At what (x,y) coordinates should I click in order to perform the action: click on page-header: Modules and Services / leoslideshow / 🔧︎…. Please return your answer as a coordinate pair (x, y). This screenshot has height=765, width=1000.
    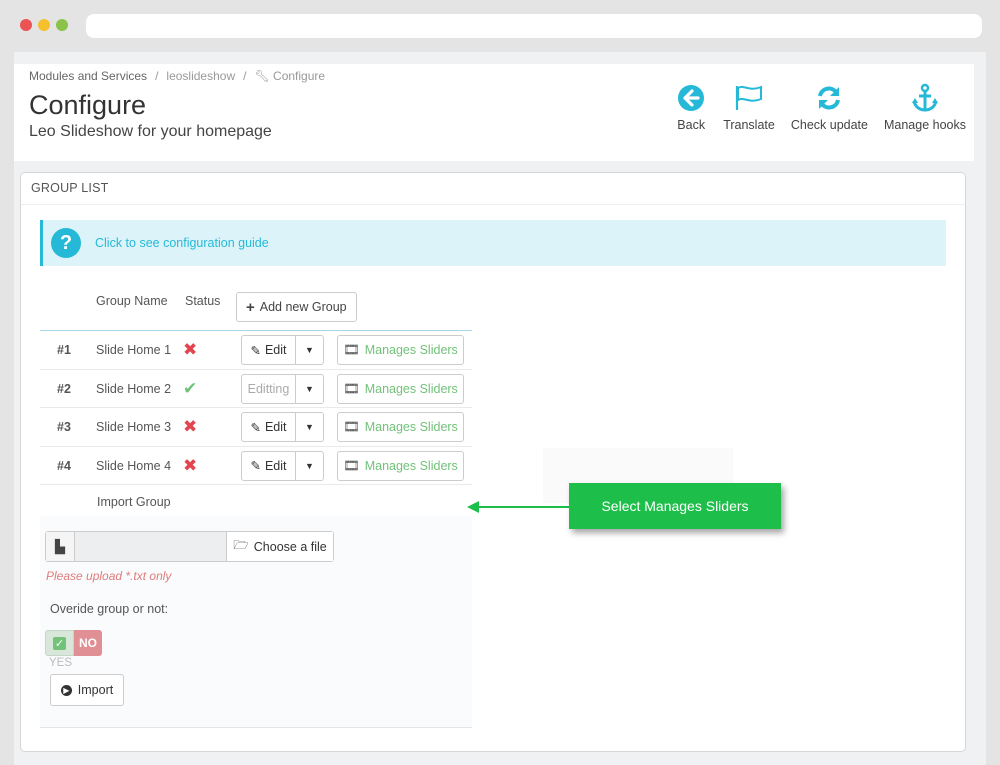
    Looking at the image, I should click on (494, 112).